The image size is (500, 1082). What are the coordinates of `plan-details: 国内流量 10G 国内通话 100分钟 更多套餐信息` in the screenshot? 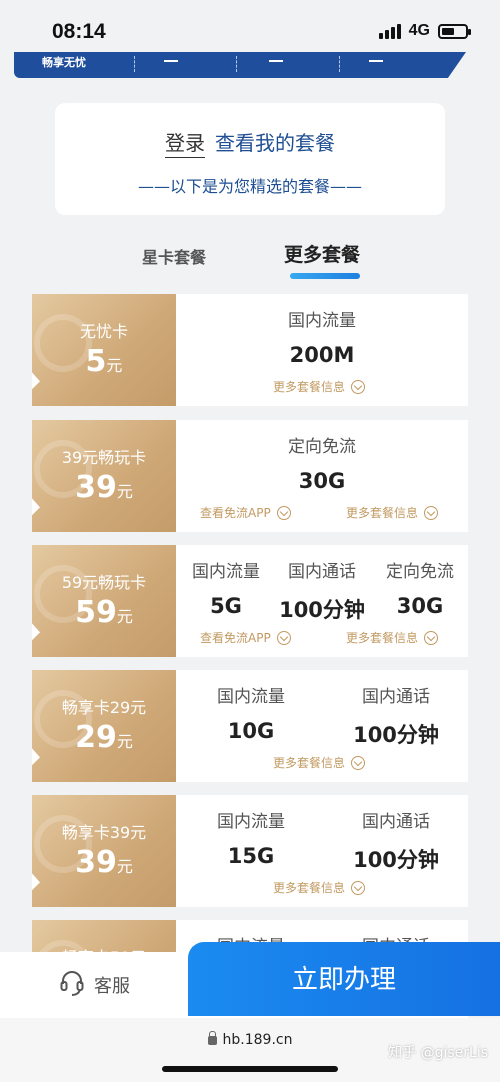 It's located at (322, 726).